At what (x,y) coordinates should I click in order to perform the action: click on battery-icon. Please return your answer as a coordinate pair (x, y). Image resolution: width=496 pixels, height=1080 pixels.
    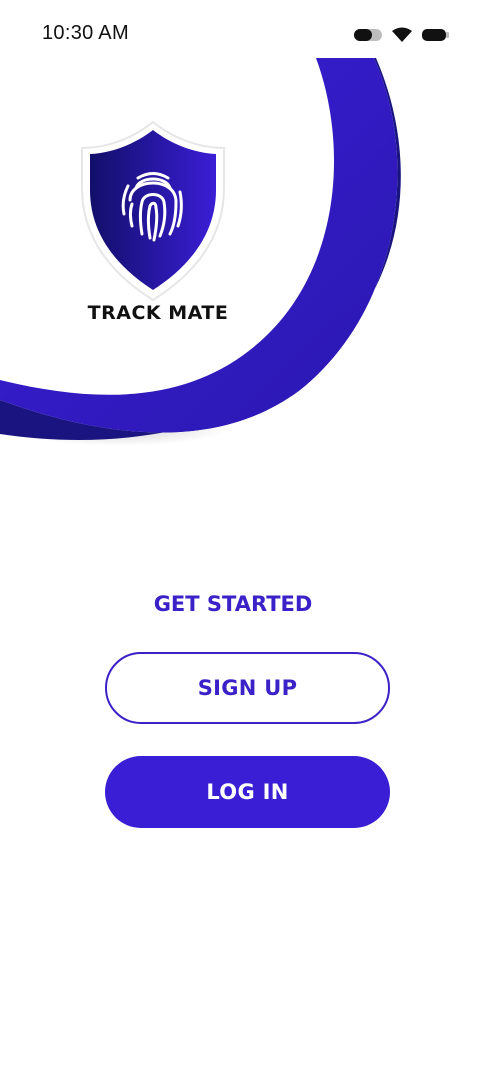
    Looking at the image, I should click on (435, 35).